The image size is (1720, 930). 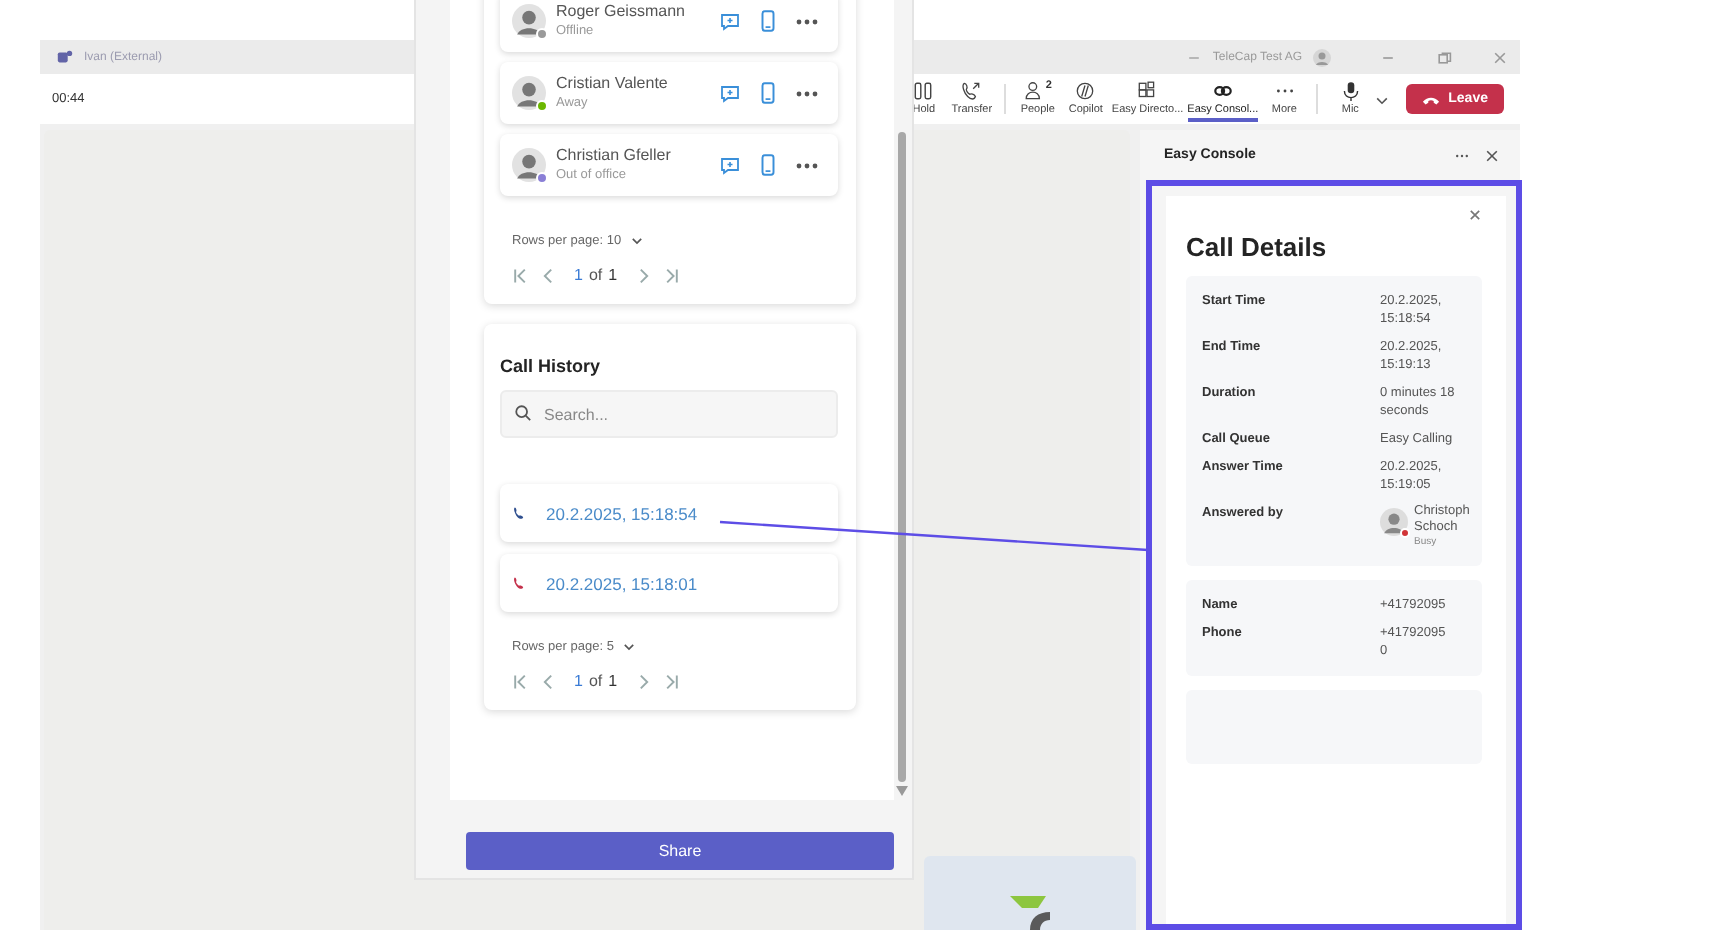 What do you see at coordinates (612, 84) in the screenshot?
I see `contact-name: Cristian Valente` at bounding box center [612, 84].